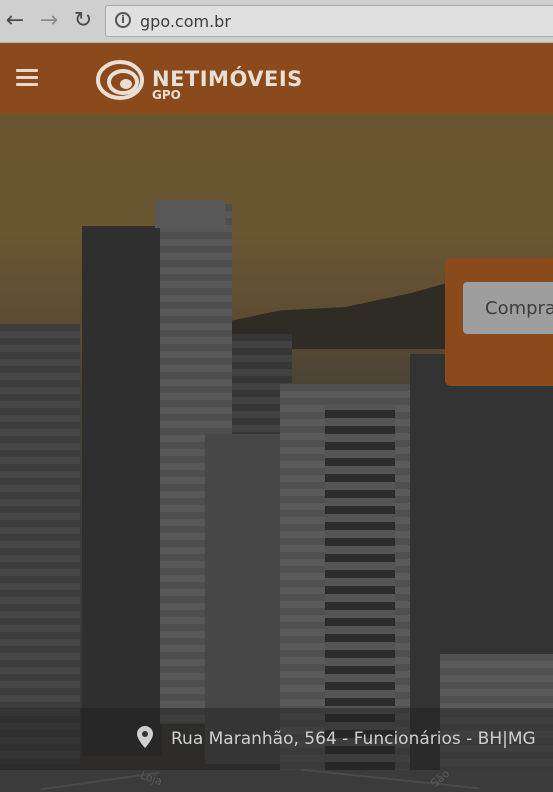 The image size is (553, 792). Describe the element at coordinates (166, 95) in the screenshot. I see `brand-subname: GPO` at that location.